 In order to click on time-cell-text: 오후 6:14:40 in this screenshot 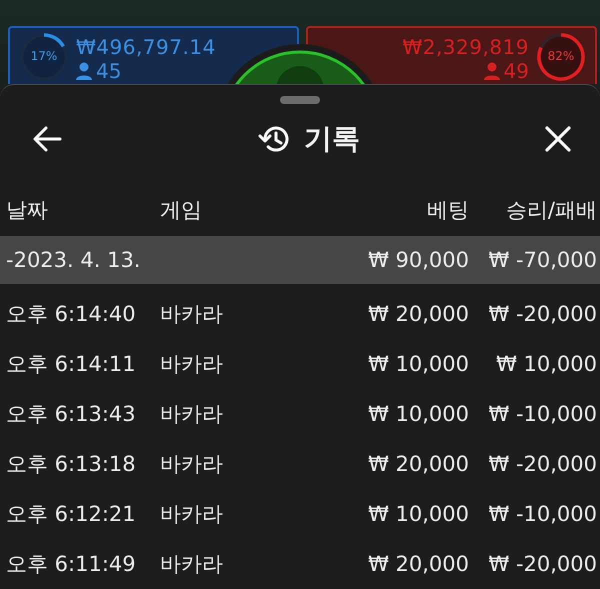, I will do `click(71, 314)`.